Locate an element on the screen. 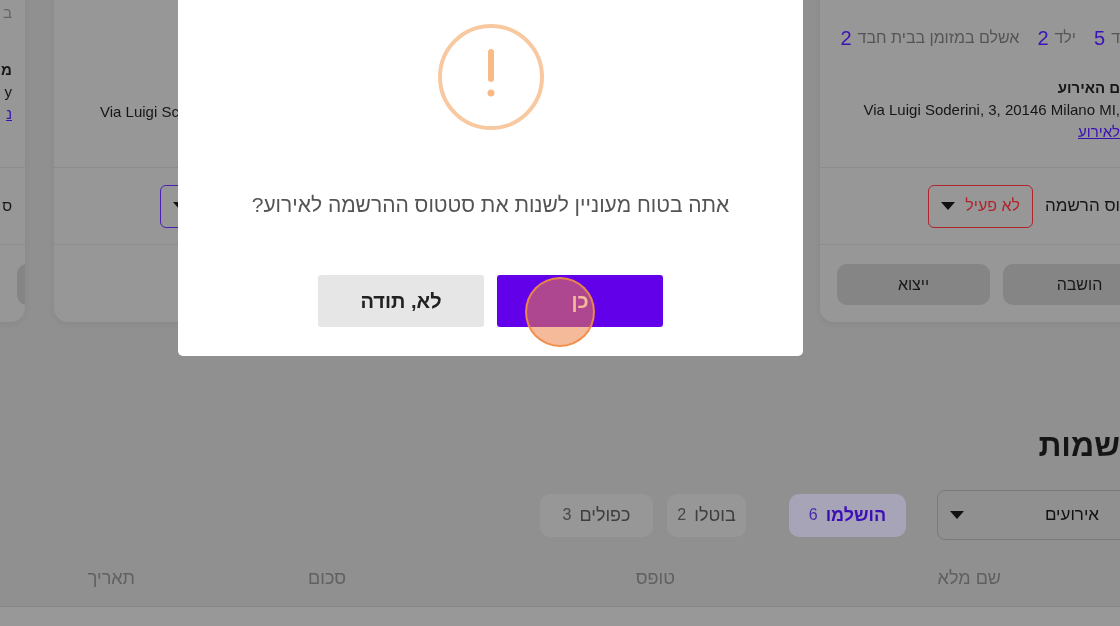 The height and width of the screenshot is (626, 1120). address-text: Via Luigi Sc is located at coordinates (140, 112).